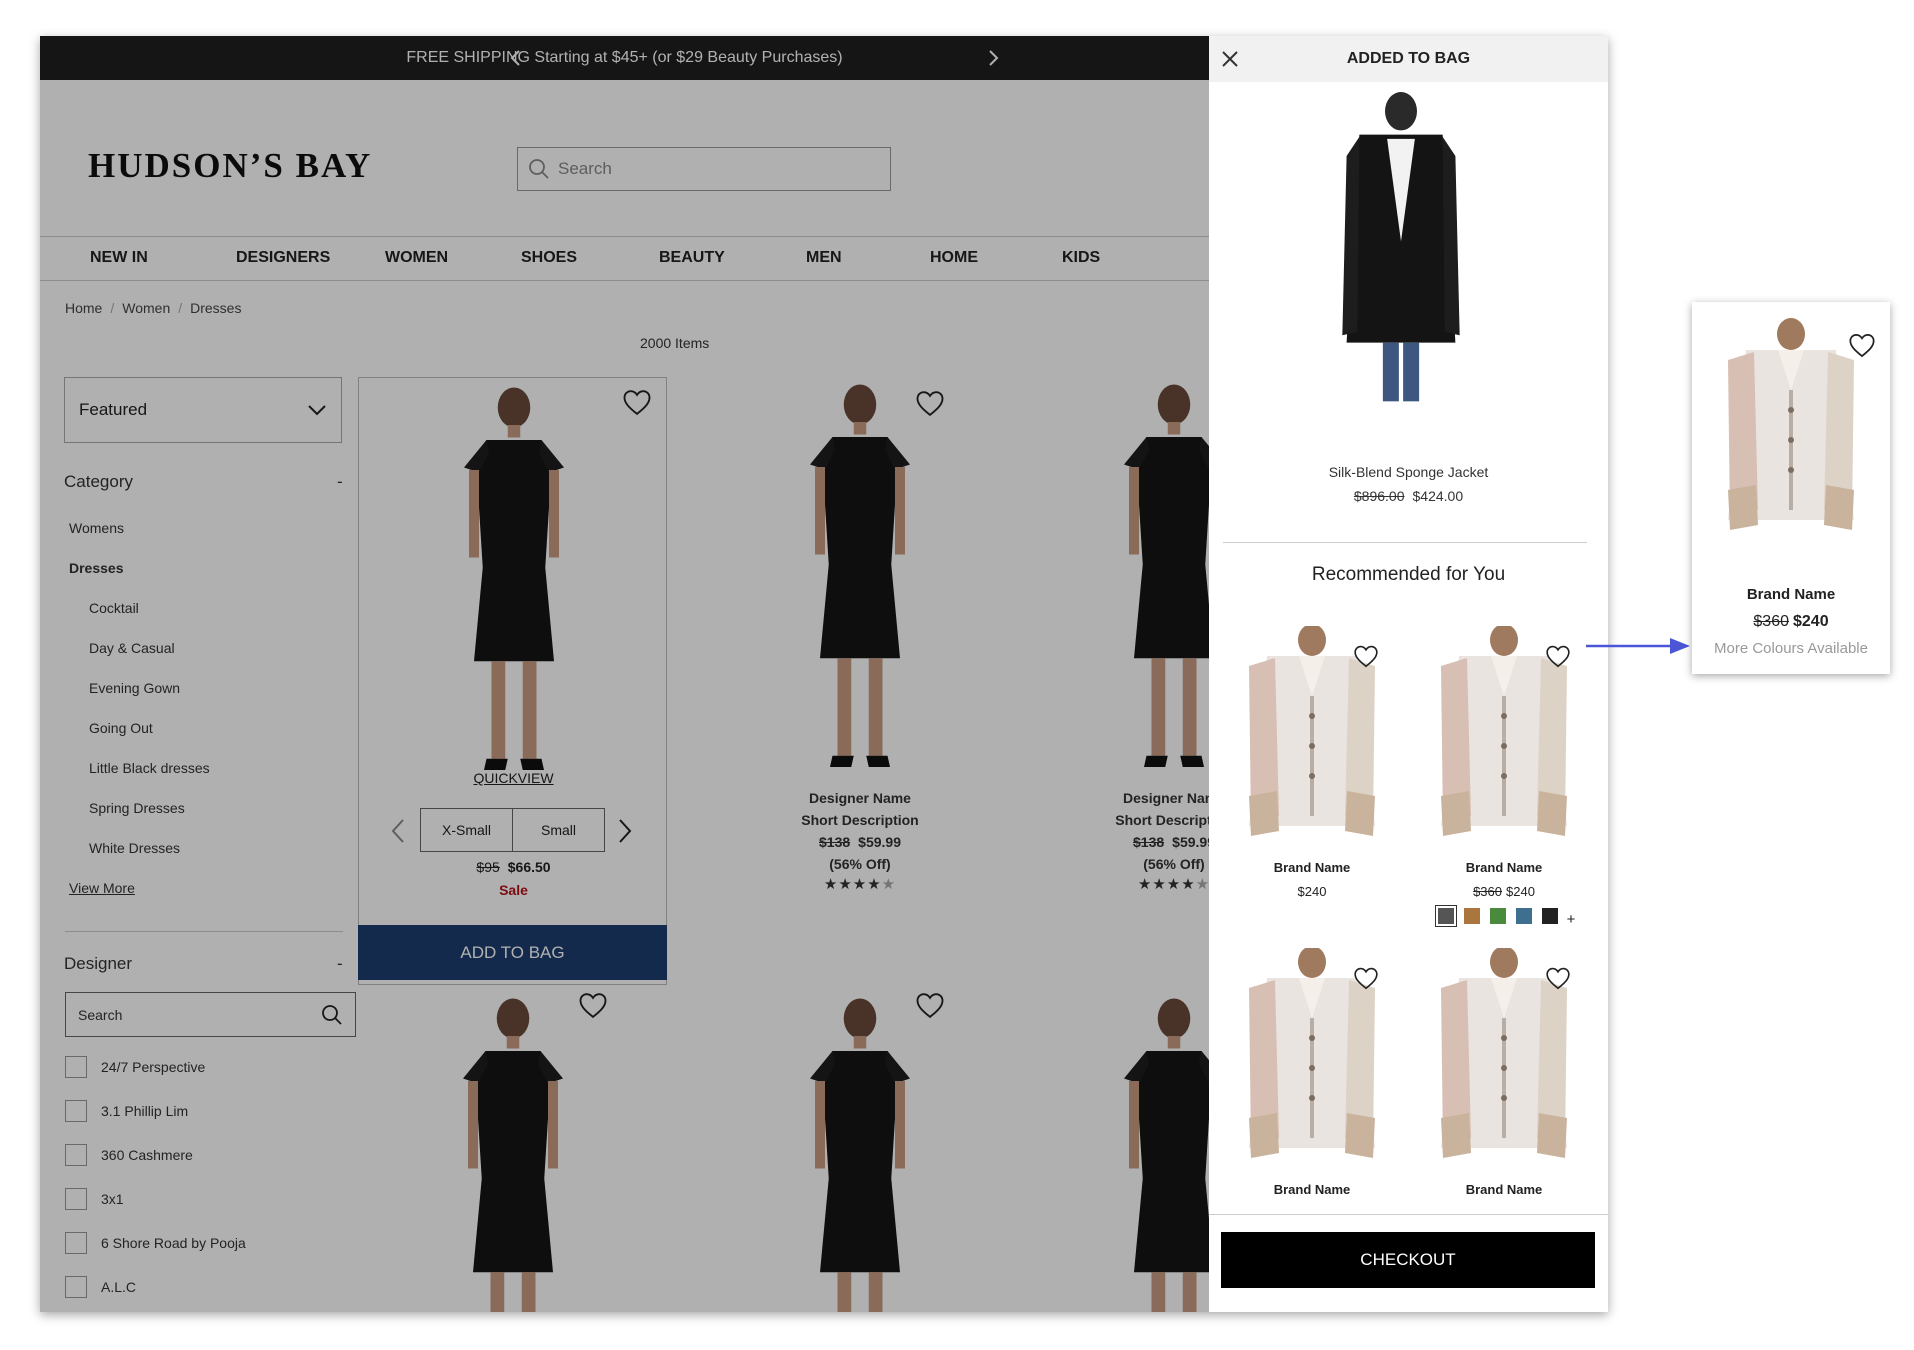 This screenshot has height=1350, width=1914. What do you see at coordinates (94, 1199) in the screenshot?
I see `designer-checkbox-item: 3x1` at bounding box center [94, 1199].